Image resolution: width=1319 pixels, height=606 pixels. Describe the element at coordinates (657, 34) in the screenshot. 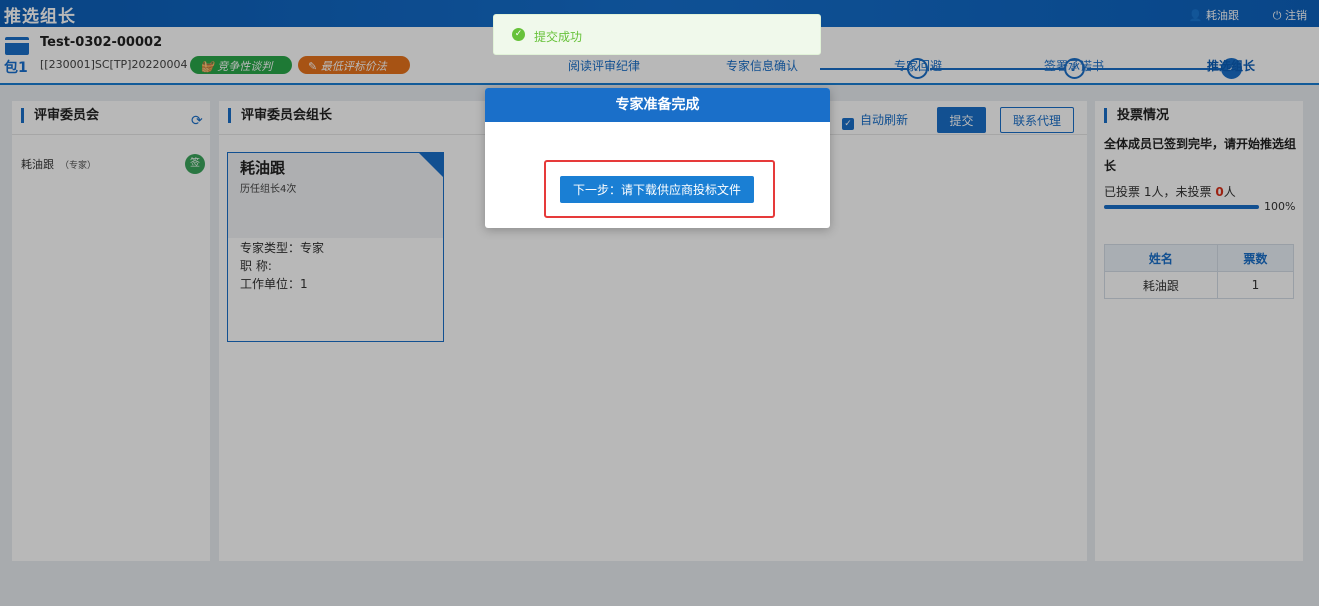

I see `success-toast: ✓ 提交成功` at that location.